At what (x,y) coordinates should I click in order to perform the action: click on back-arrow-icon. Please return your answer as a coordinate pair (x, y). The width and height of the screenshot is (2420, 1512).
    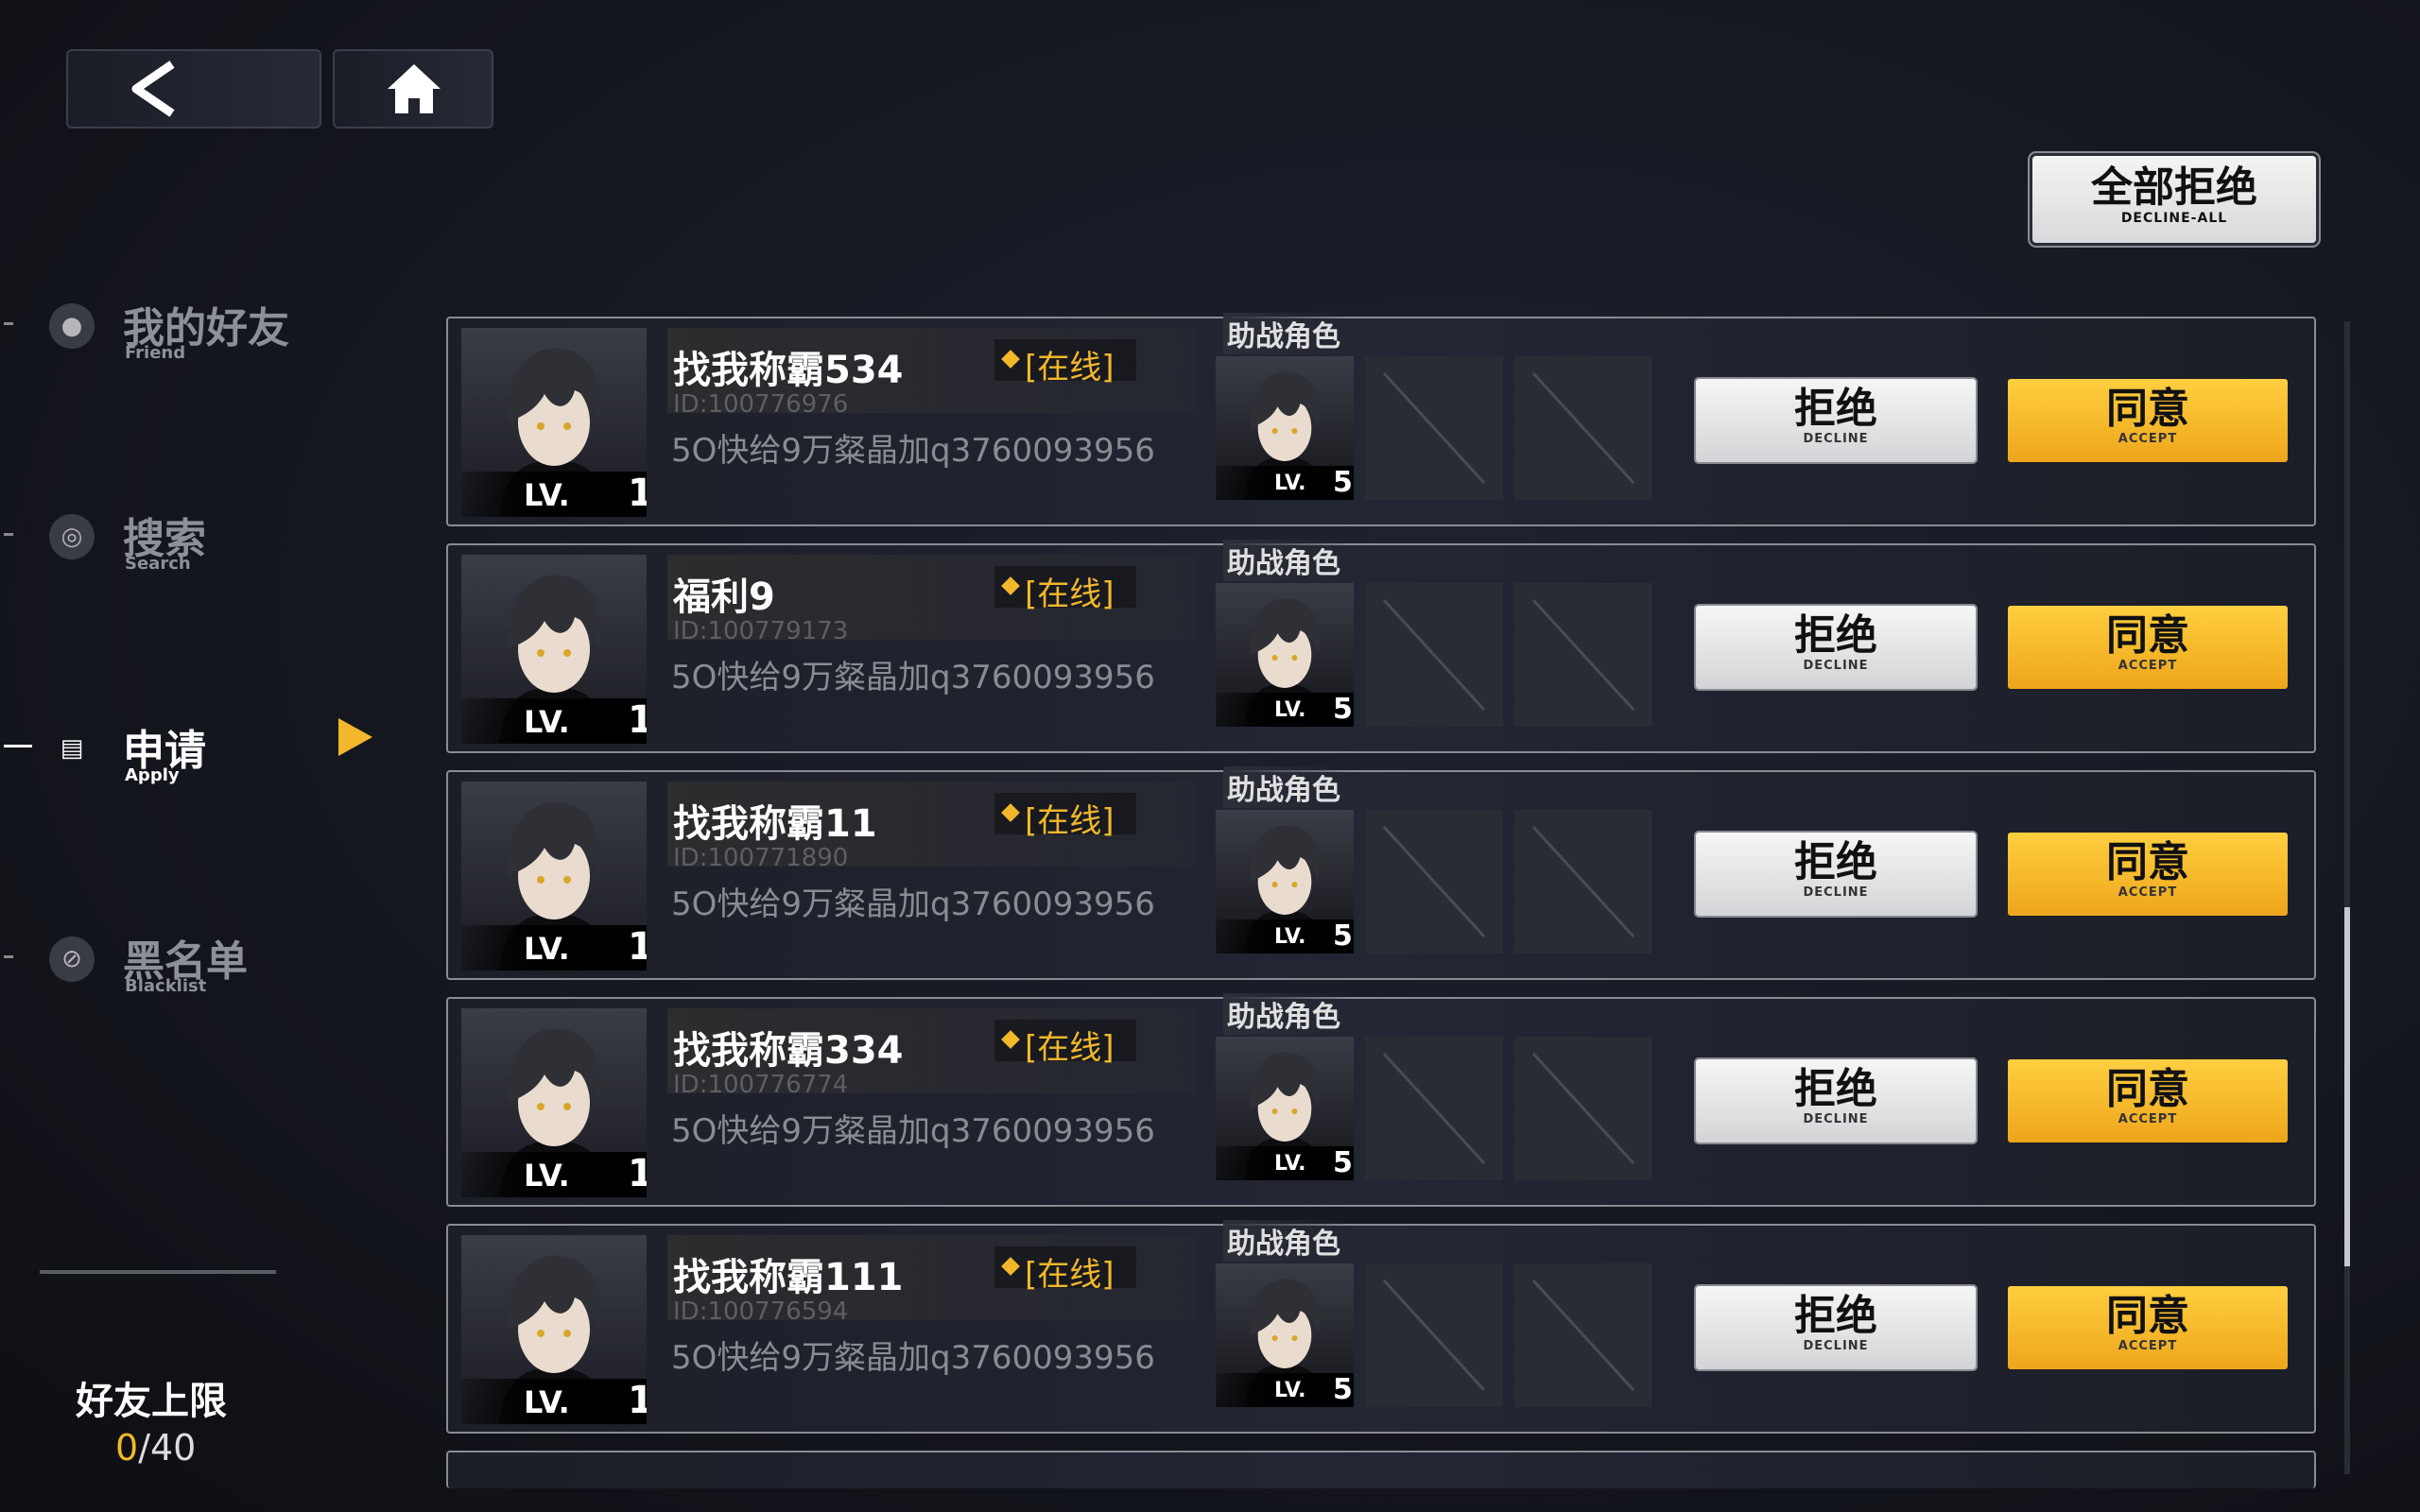
    Looking at the image, I should click on (153, 88).